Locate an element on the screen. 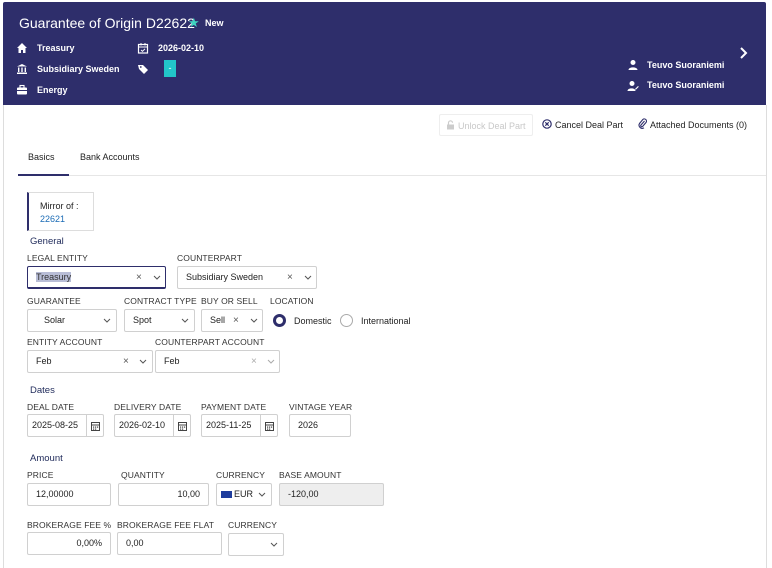 Image resolution: width=772 pixels, height=568 pixels. star-icon: ★ is located at coordinates (194, 23).